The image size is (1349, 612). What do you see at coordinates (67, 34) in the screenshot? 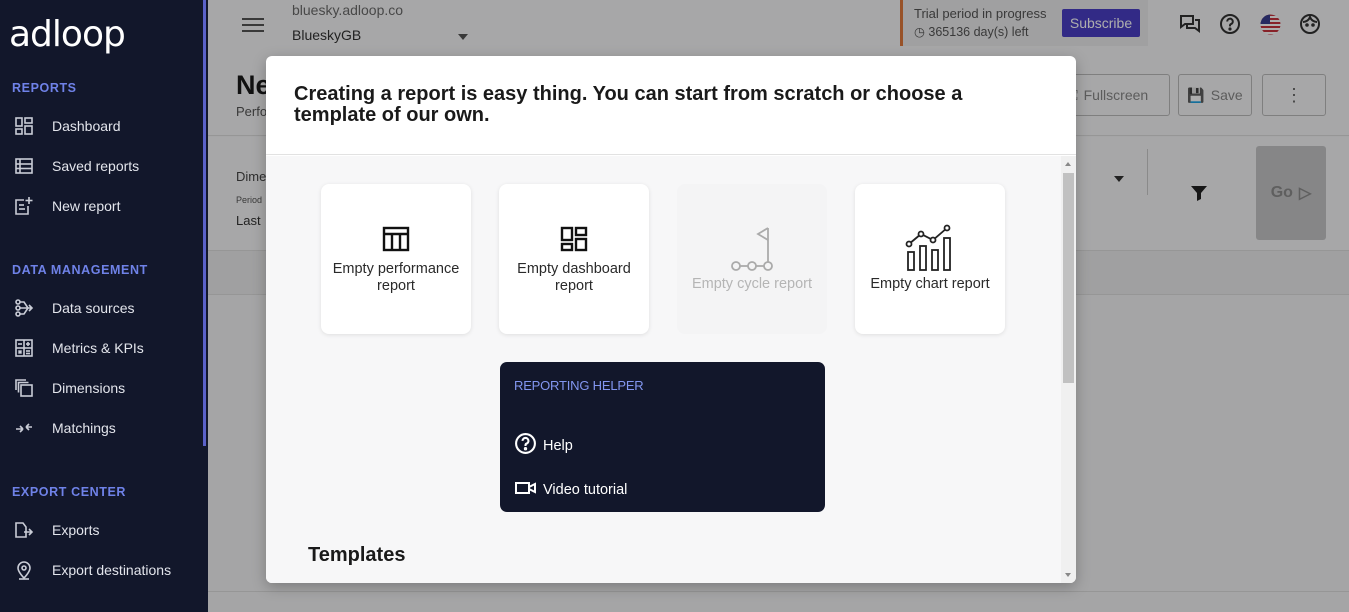
I see `adloop-logo: adloop` at bounding box center [67, 34].